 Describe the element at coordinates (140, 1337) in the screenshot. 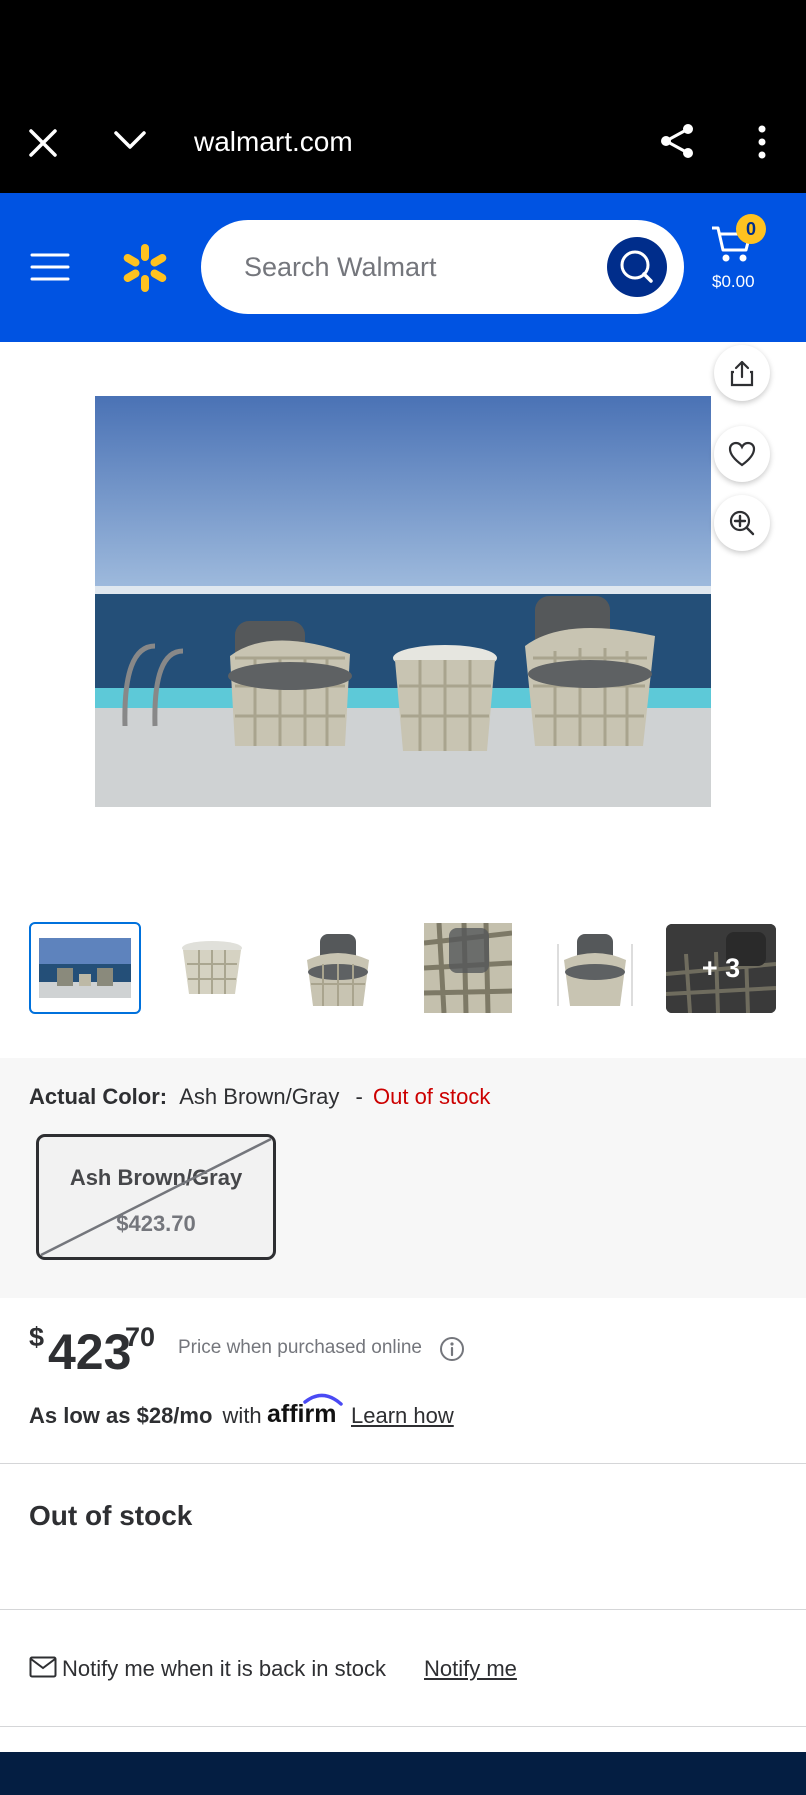

I see `price-cents: 70` at that location.